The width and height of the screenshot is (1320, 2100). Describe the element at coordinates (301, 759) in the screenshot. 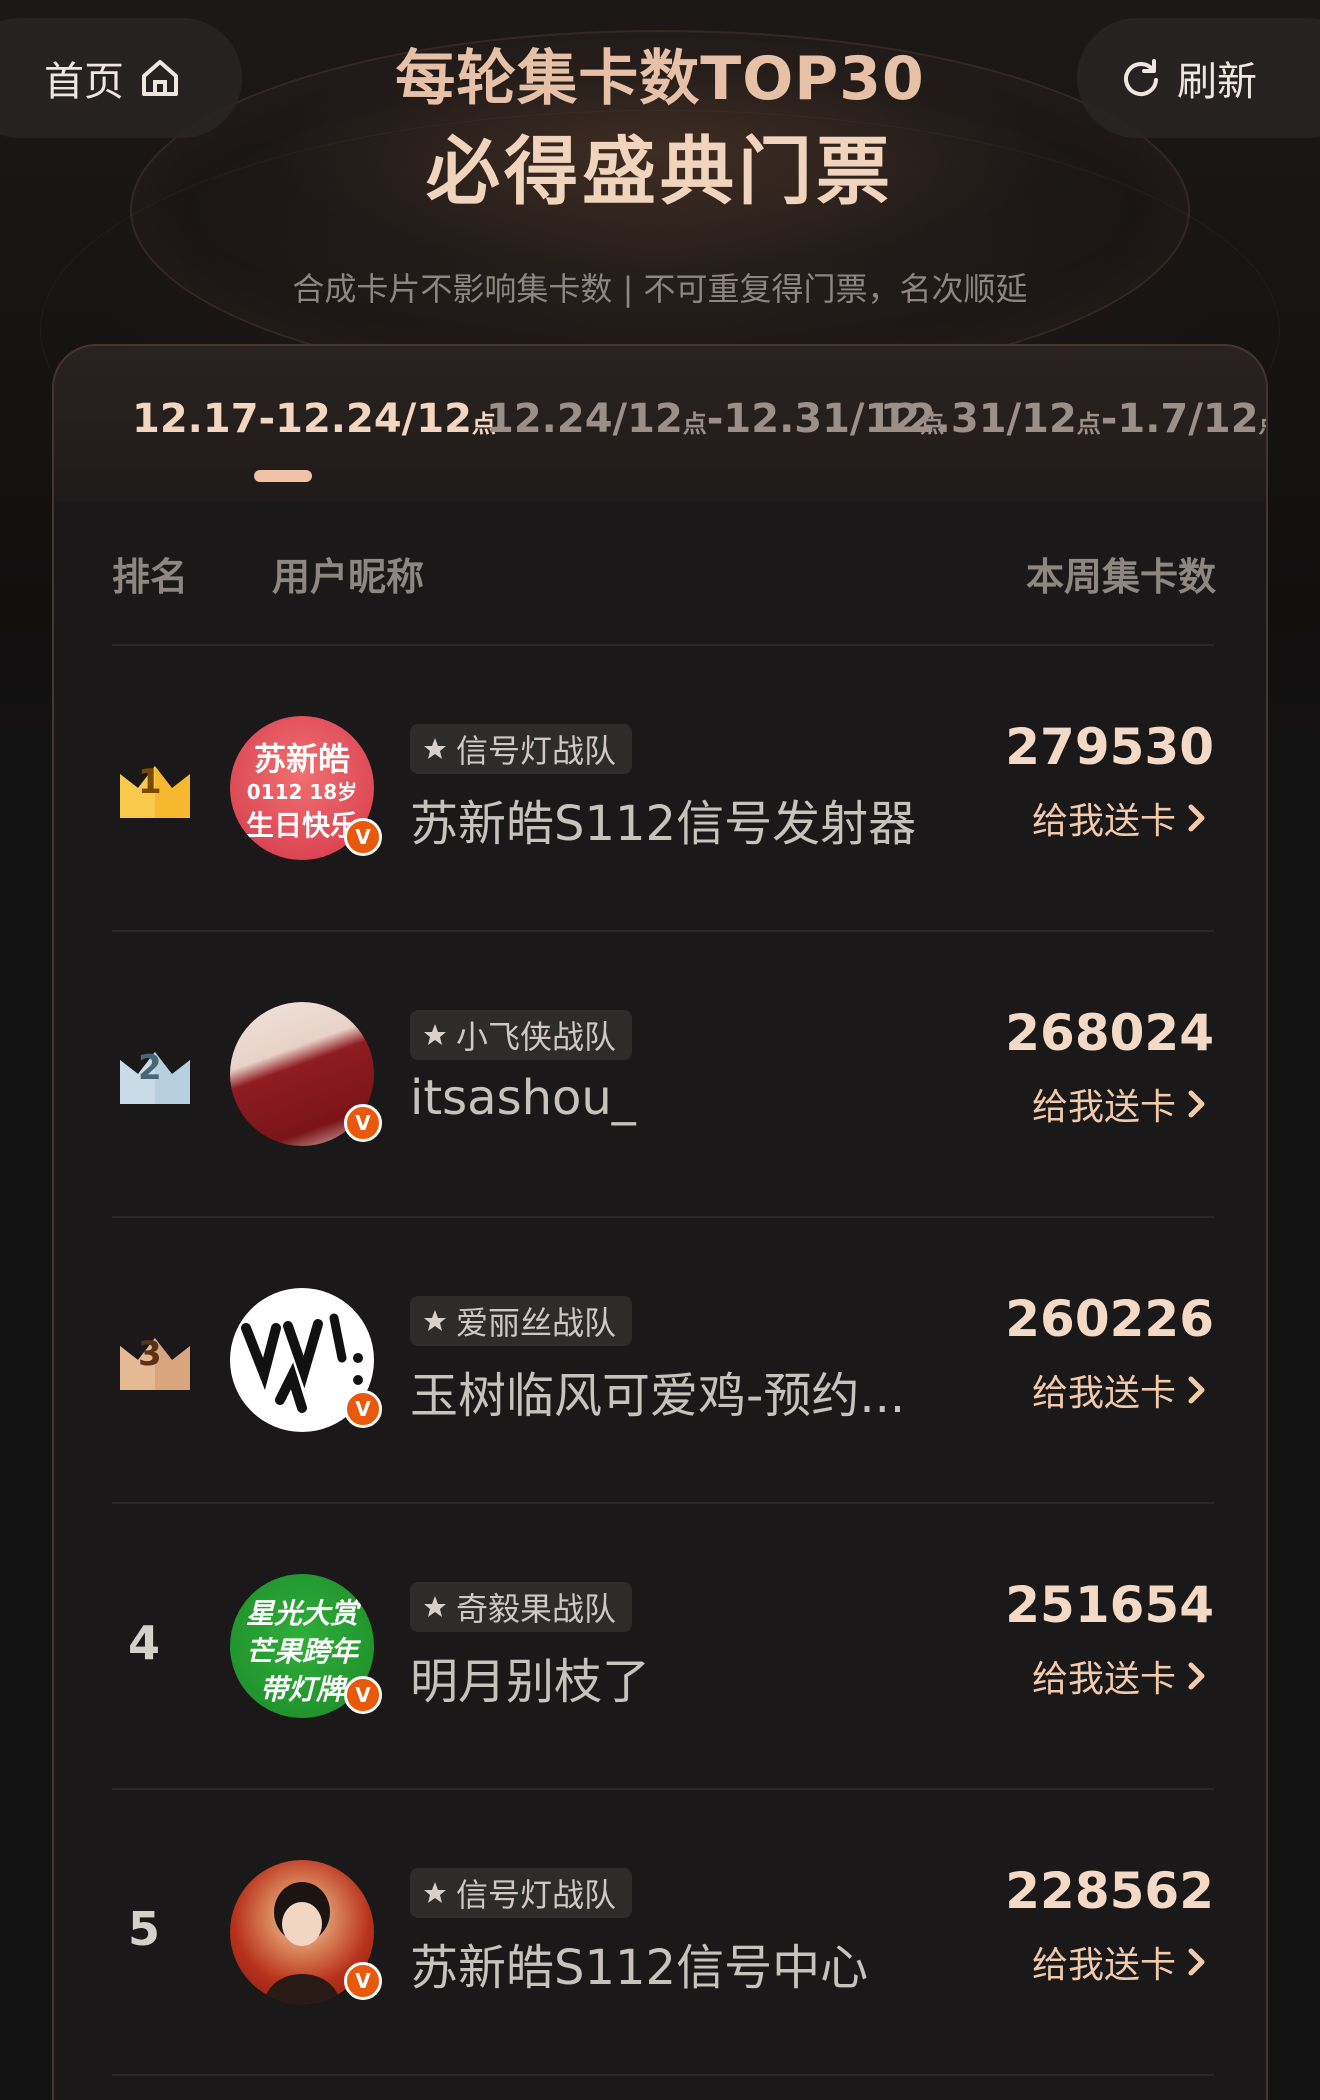

I see `avatar-text-line1: 苏新皓` at that location.